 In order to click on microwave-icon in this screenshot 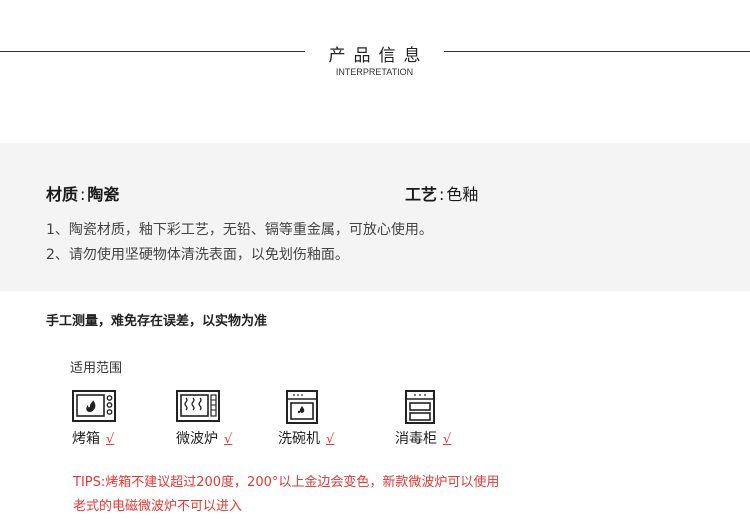, I will do `click(198, 406)`.